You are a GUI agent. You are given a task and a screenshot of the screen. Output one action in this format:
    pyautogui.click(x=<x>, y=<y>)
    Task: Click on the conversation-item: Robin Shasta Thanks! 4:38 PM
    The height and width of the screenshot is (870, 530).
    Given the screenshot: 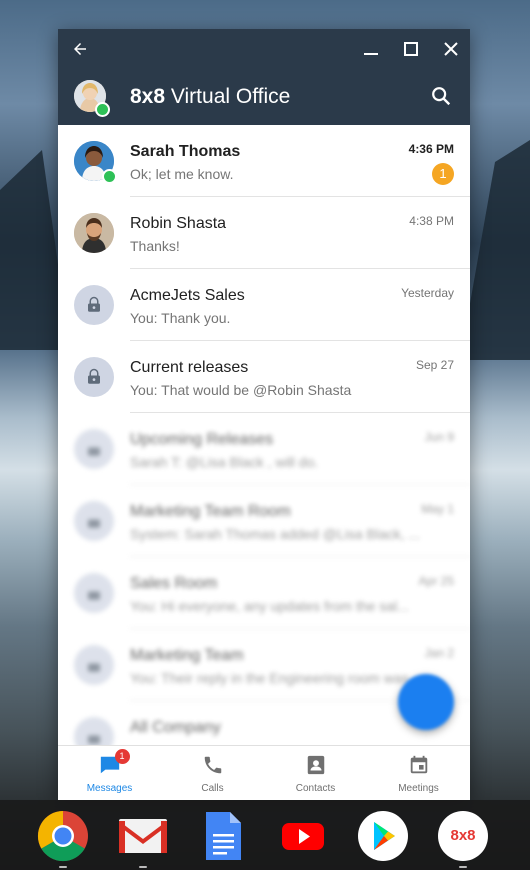 What is the action you would take?
    pyautogui.click(x=264, y=233)
    